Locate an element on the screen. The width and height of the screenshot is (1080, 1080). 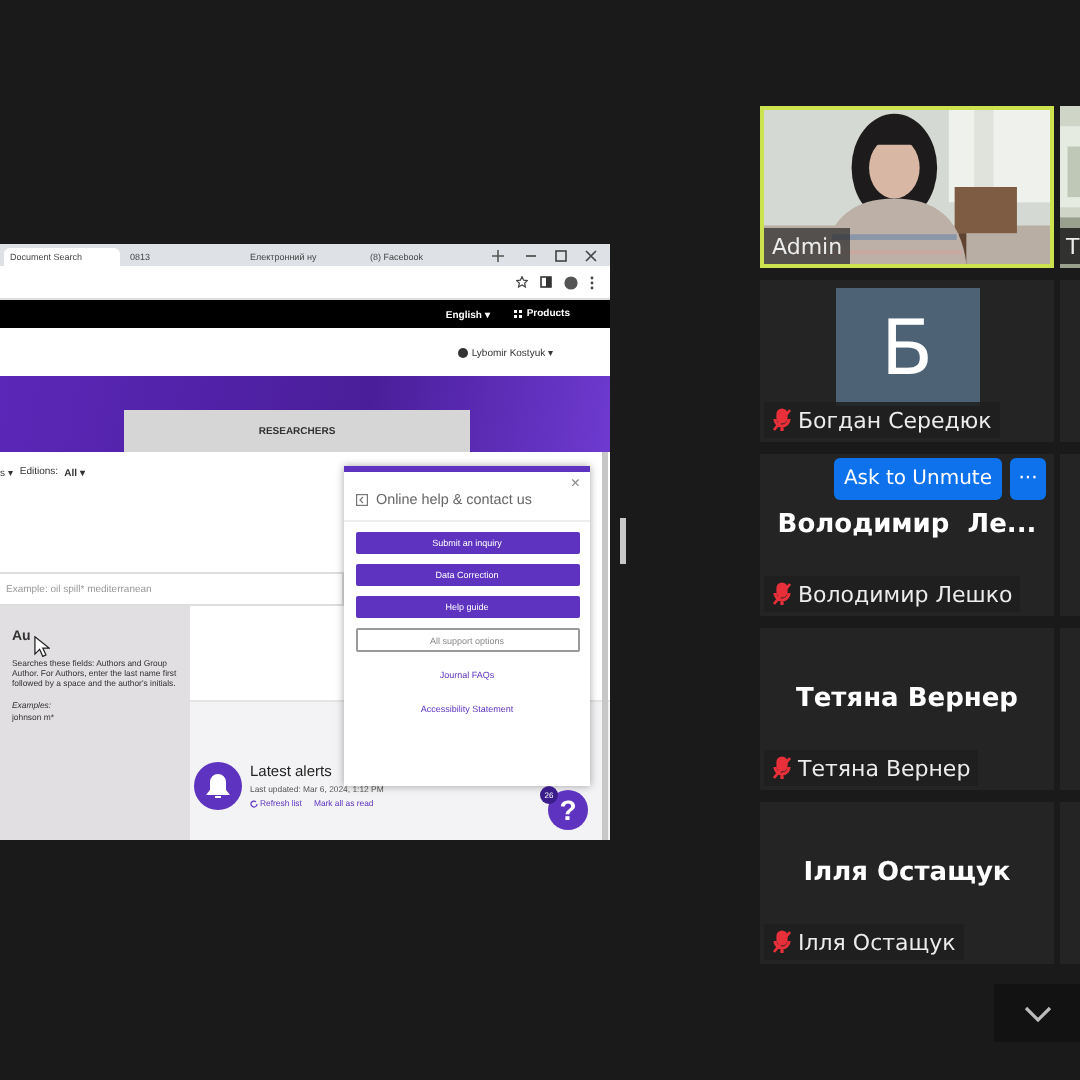
more-options-button: ··· is located at coordinates (1028, 479).